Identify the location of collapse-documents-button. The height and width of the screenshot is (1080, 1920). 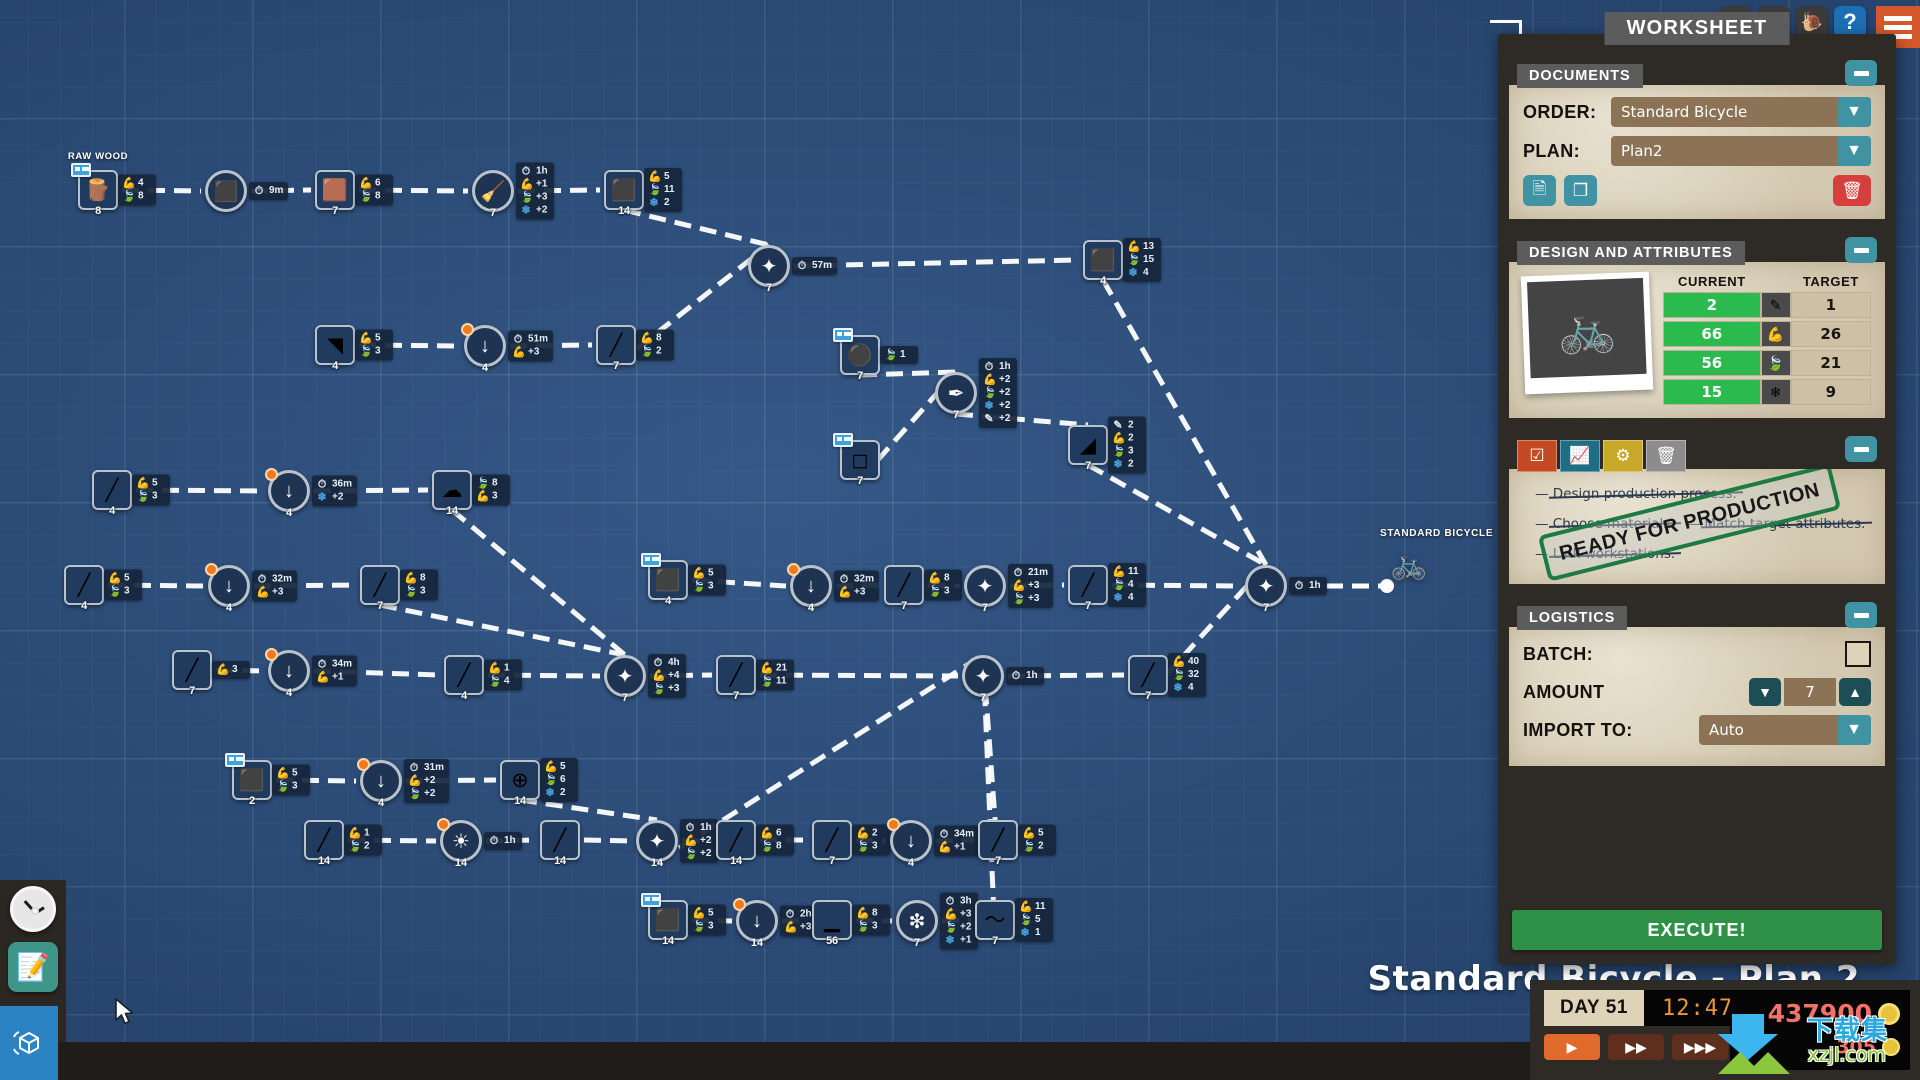
(1861, 73).